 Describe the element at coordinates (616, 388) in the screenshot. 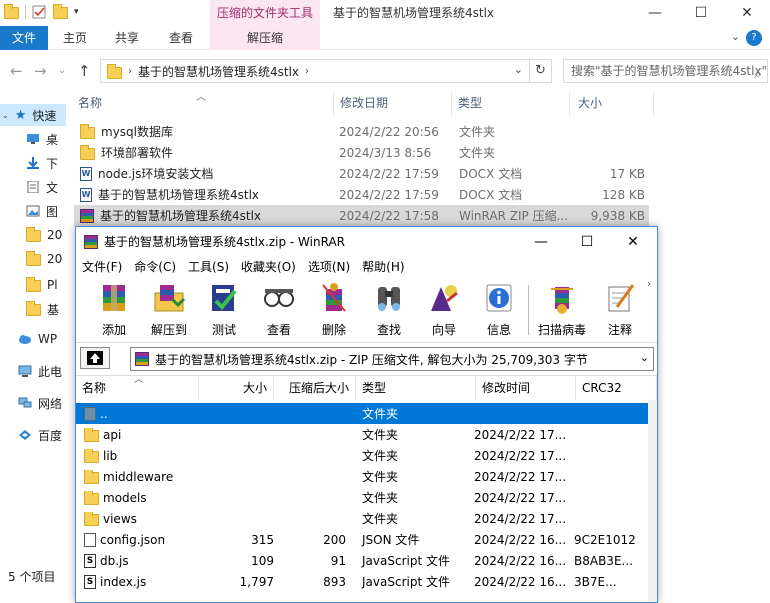

I see `column-crc32: CRC32` at that location.